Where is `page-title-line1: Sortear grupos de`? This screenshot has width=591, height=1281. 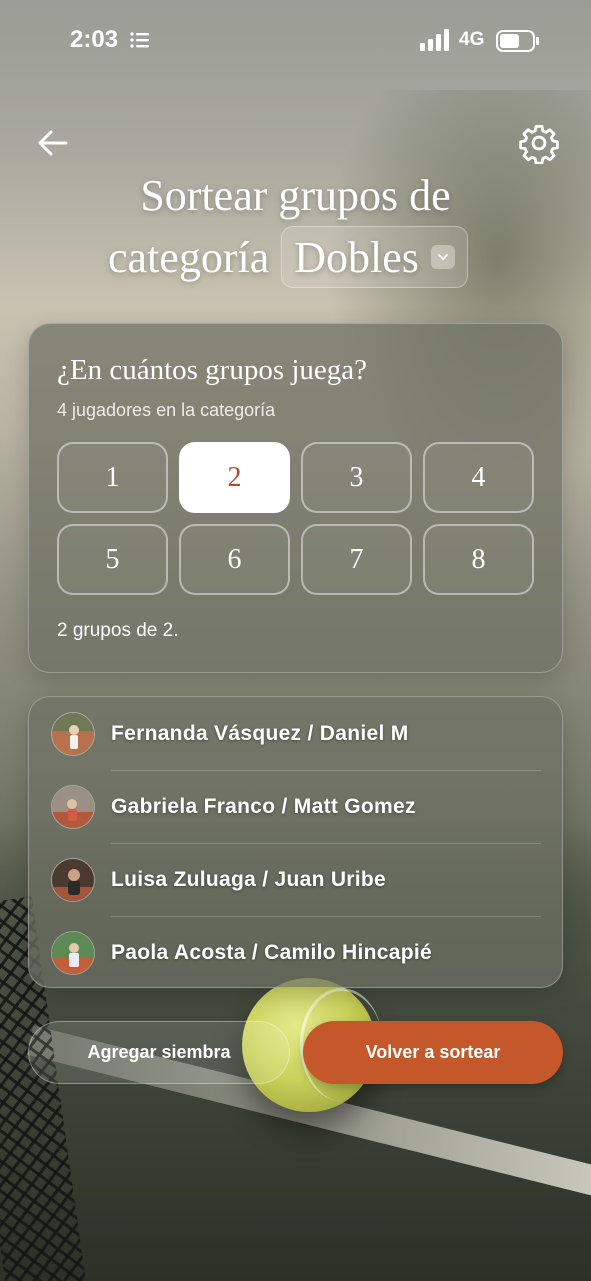 page-title-line1: Sortear grupos de is located at coordinates (295, 195).